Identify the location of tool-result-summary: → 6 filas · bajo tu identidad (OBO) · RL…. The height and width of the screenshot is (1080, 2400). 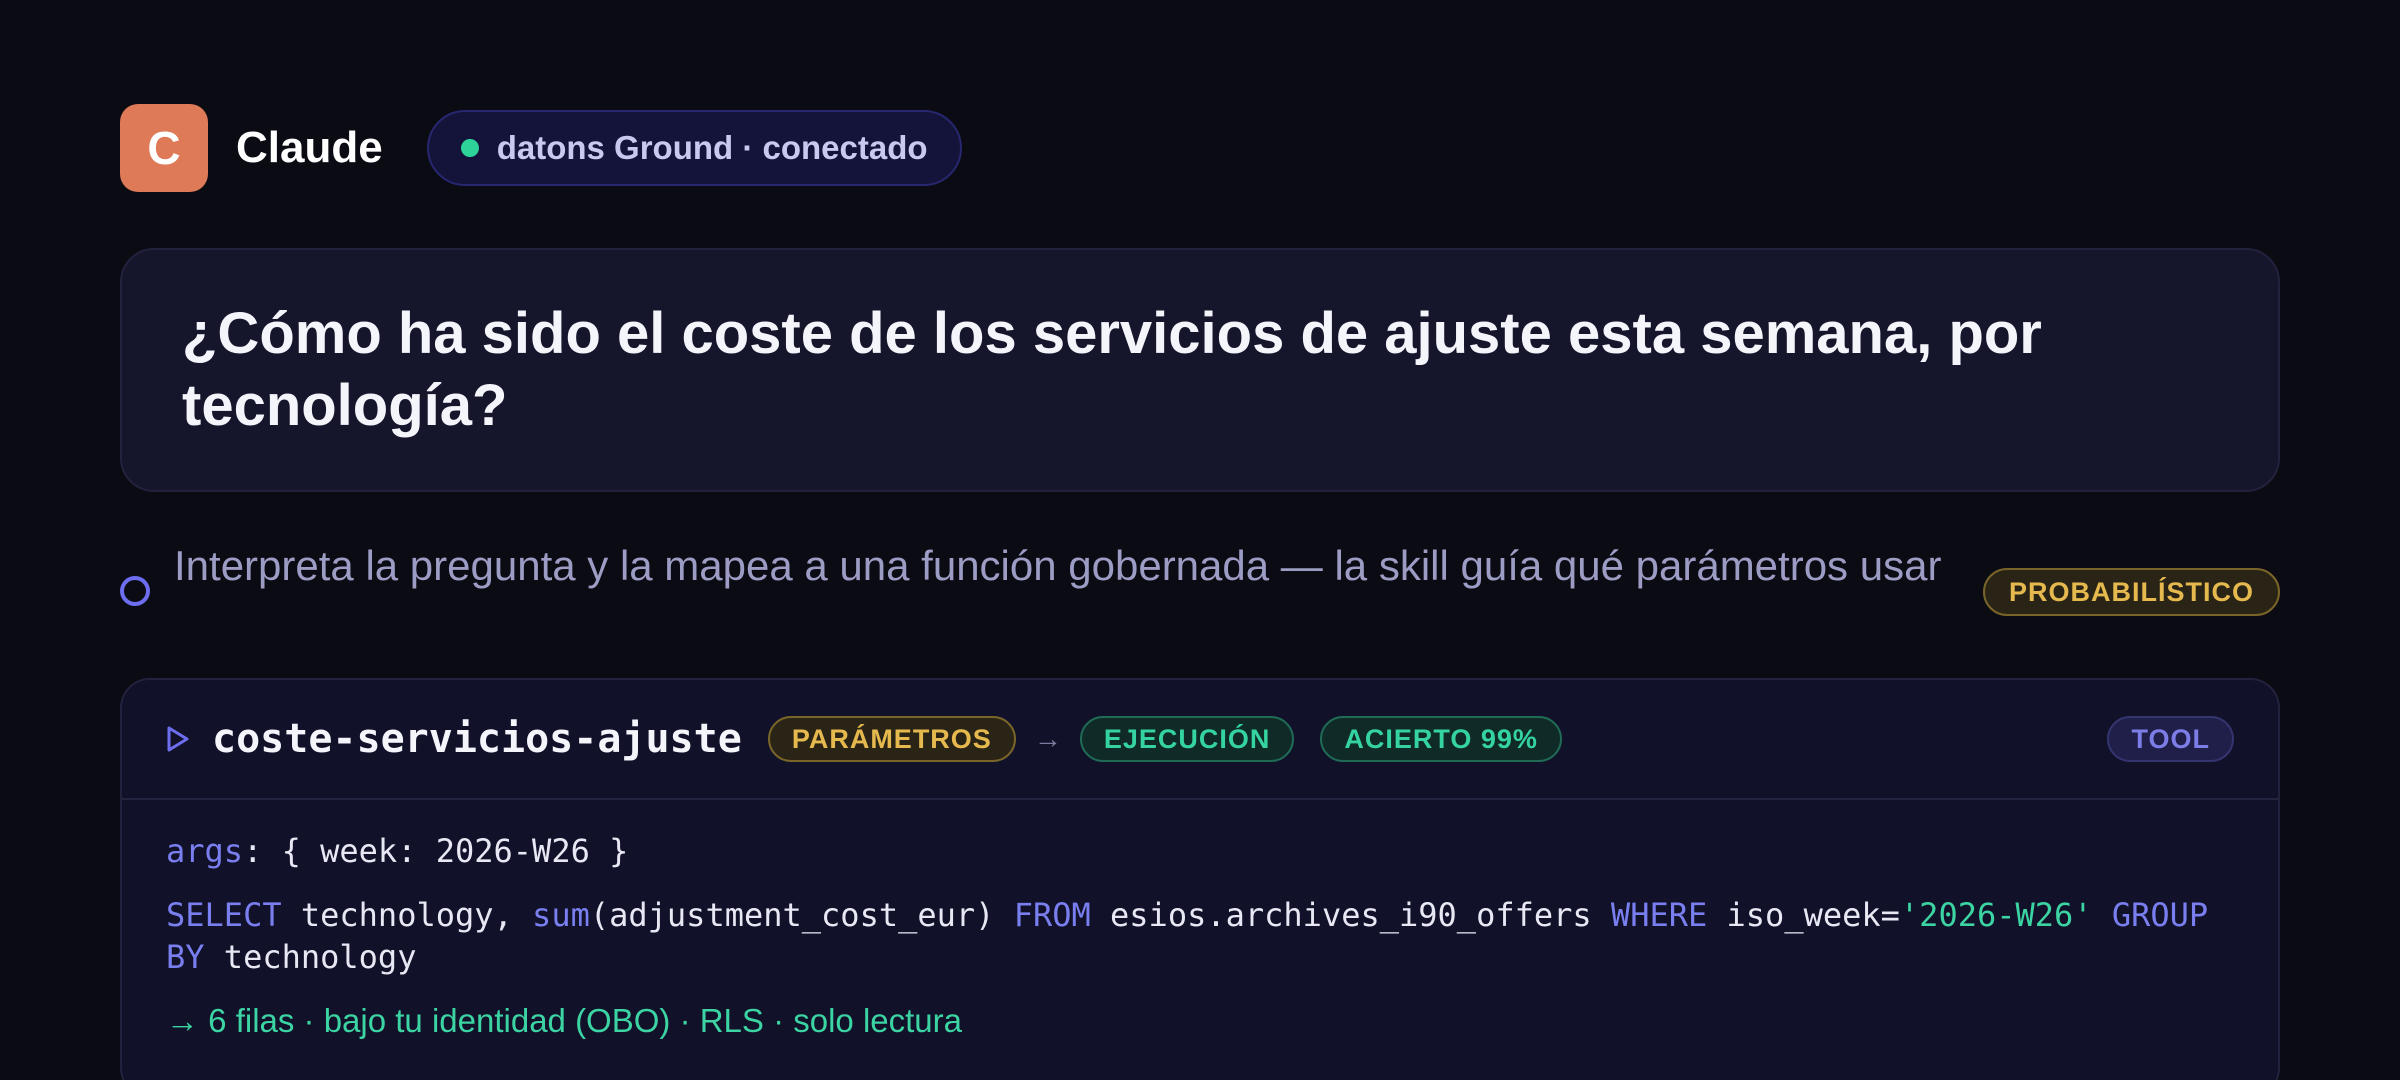
(564, 1020).